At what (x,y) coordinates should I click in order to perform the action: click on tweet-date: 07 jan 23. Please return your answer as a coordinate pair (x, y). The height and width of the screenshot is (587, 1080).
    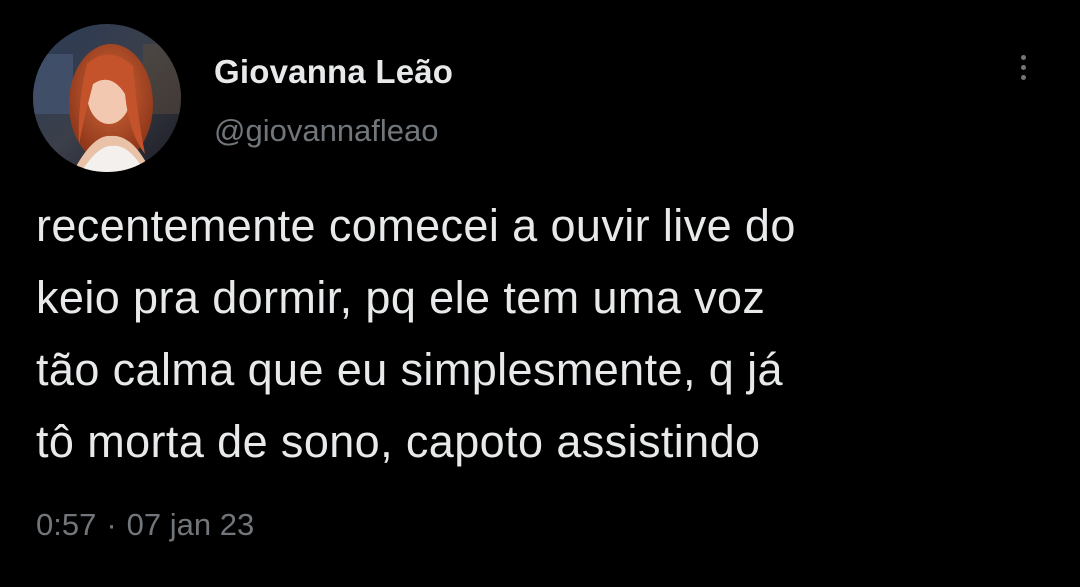
    Looking at the image, I should click on (190, 524).